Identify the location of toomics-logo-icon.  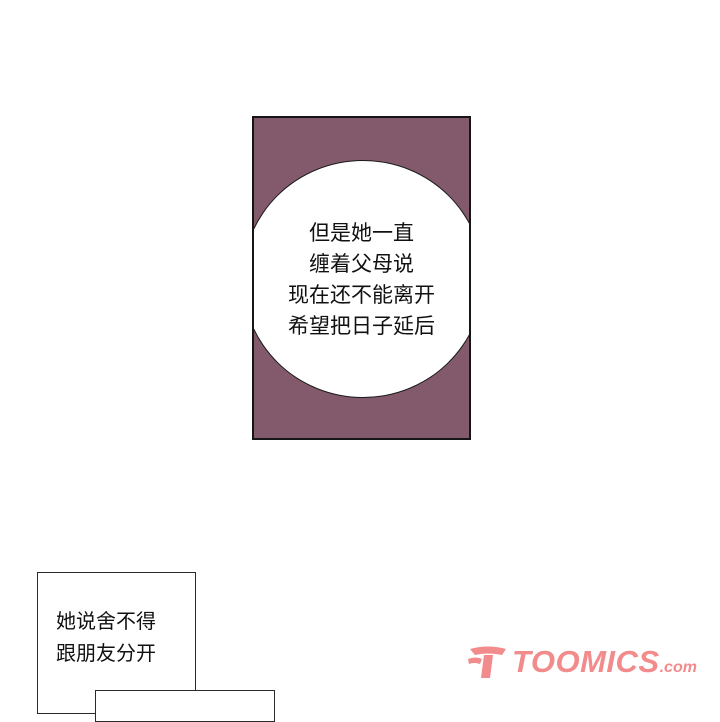
(487, 662).